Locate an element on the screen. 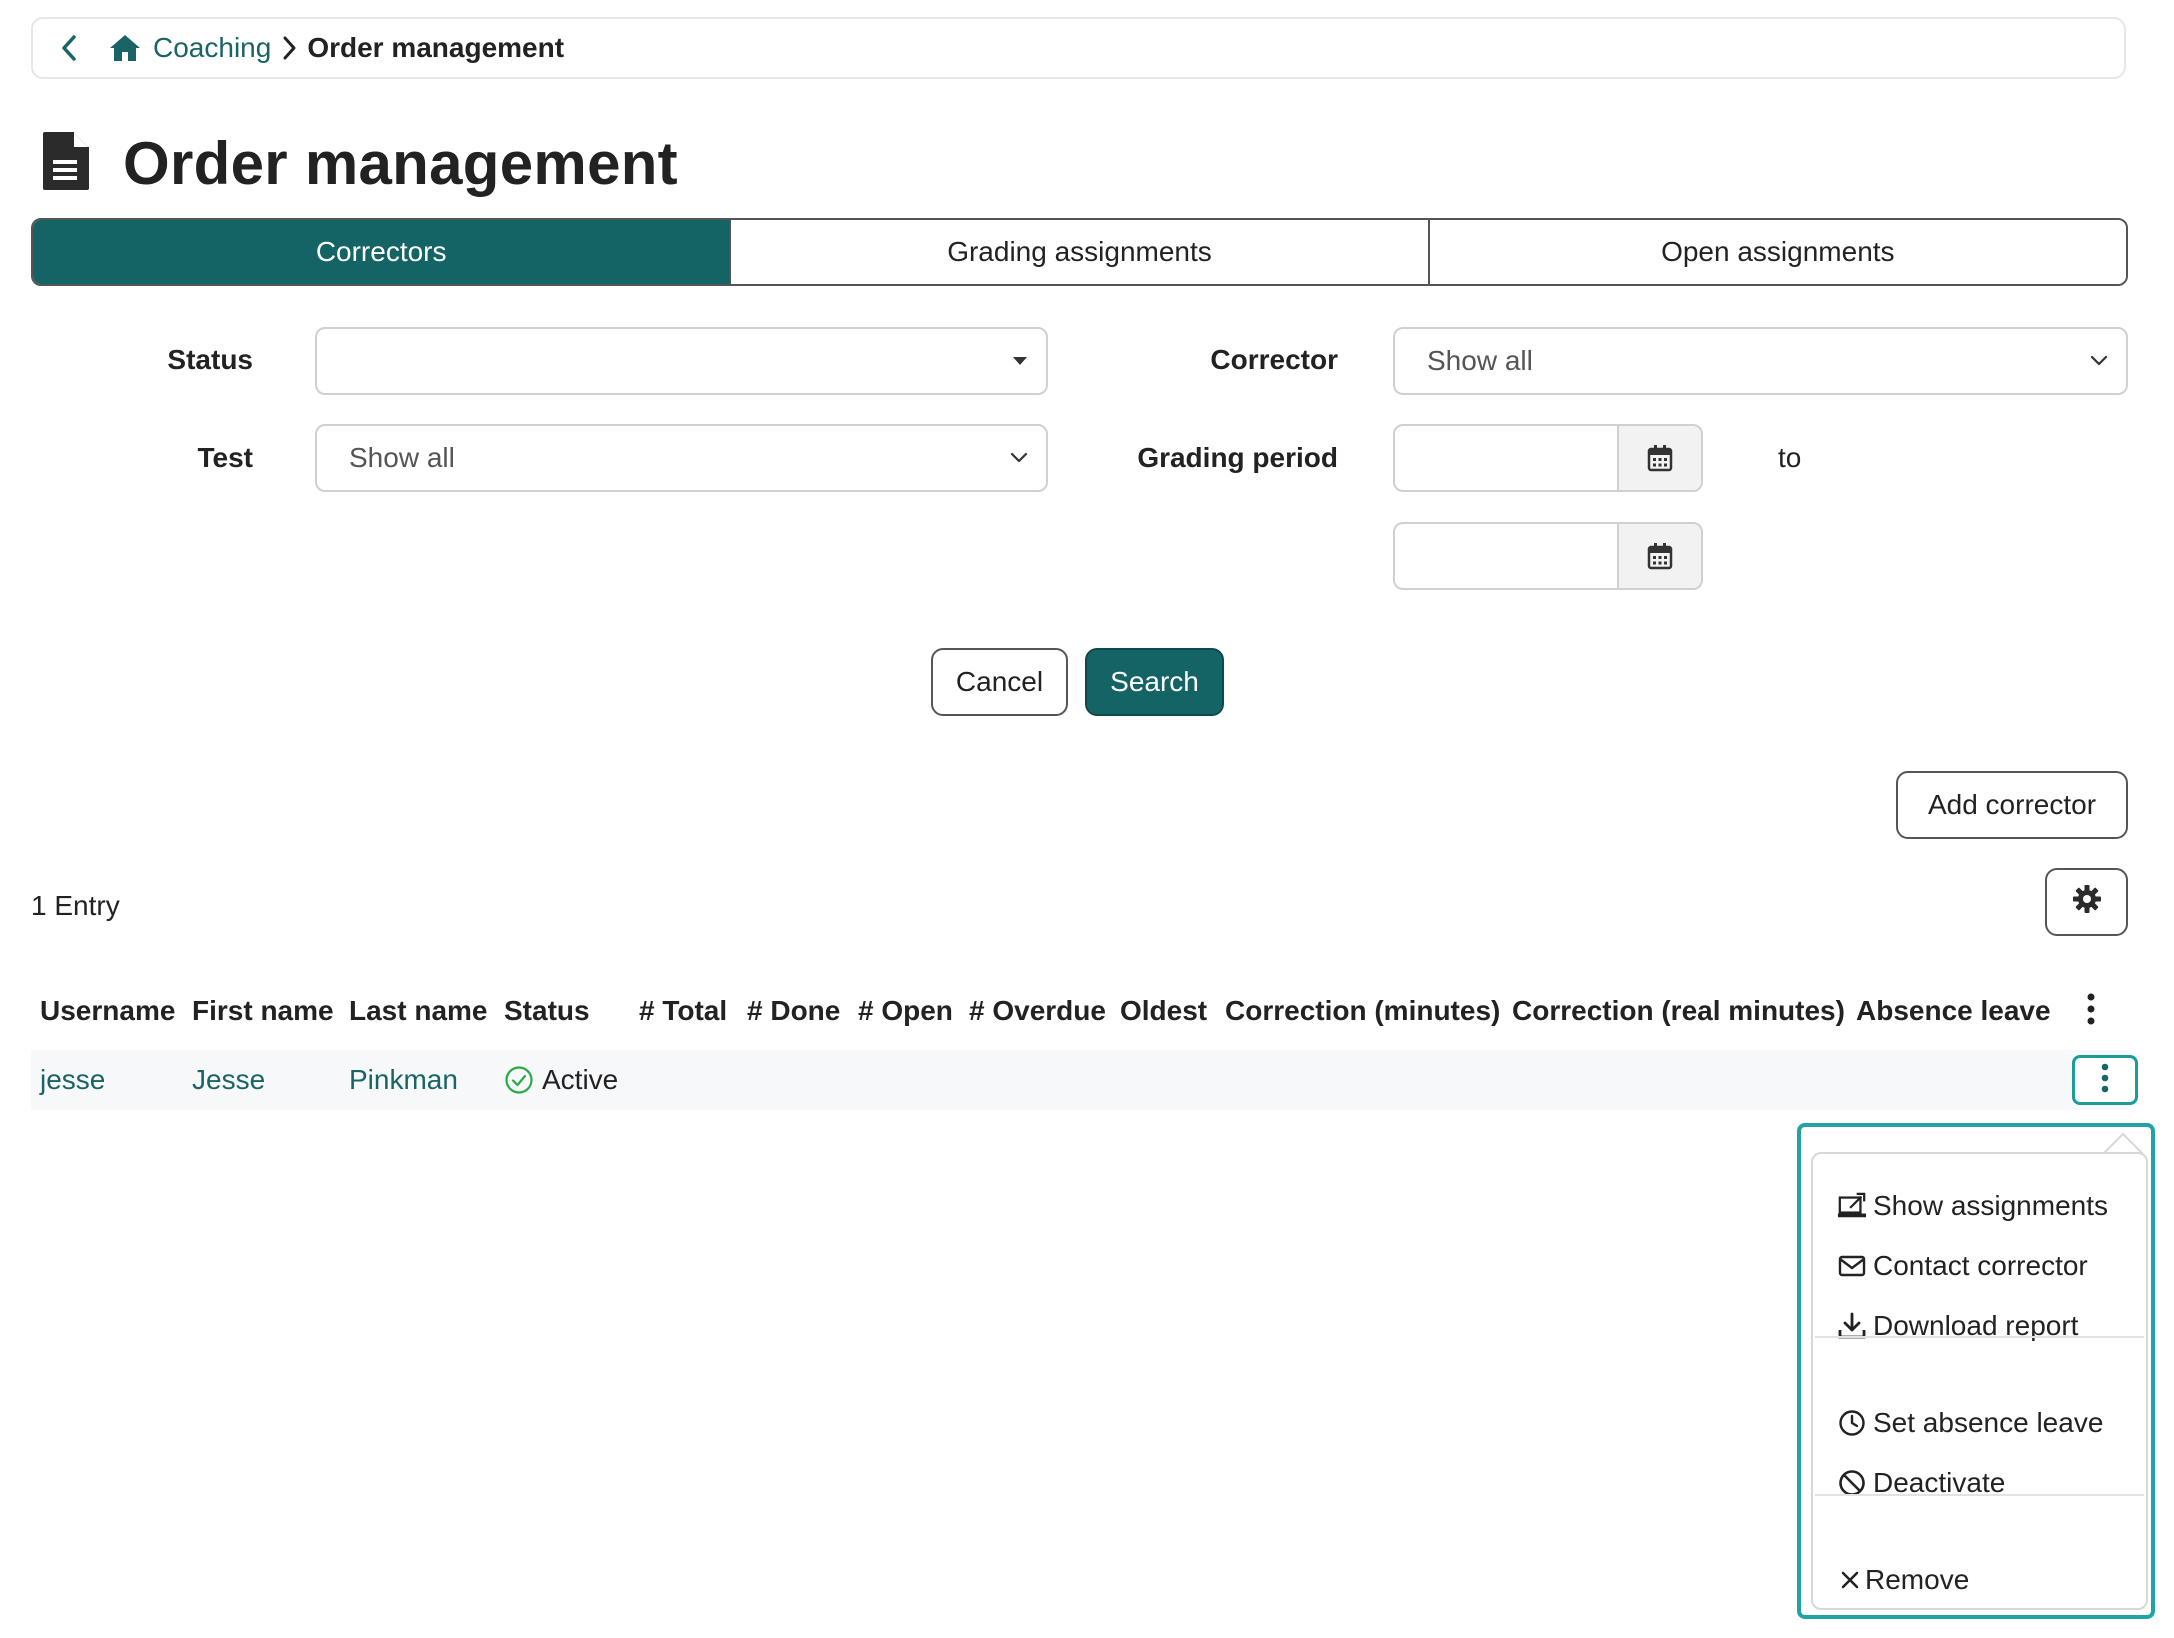  cell-last-name-link: Pinkman is located at coordinates (403, 1080).